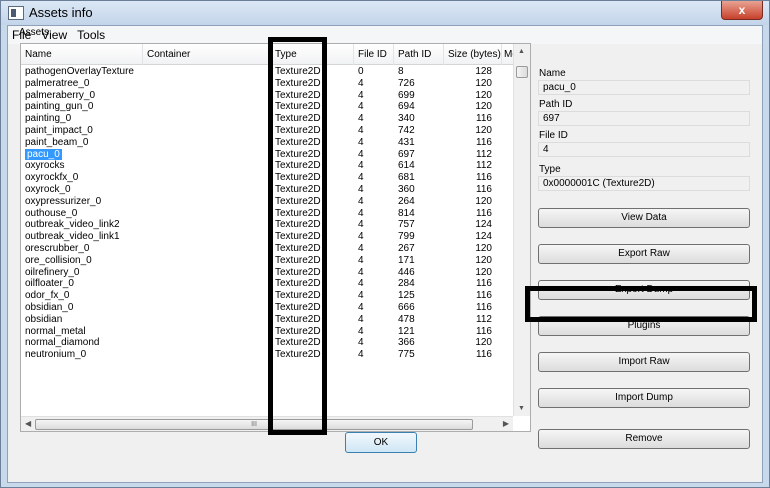 The width and height of the screenshot is (770, 488). I want to click on cell-name: neutronium_0, so click(82, 355).